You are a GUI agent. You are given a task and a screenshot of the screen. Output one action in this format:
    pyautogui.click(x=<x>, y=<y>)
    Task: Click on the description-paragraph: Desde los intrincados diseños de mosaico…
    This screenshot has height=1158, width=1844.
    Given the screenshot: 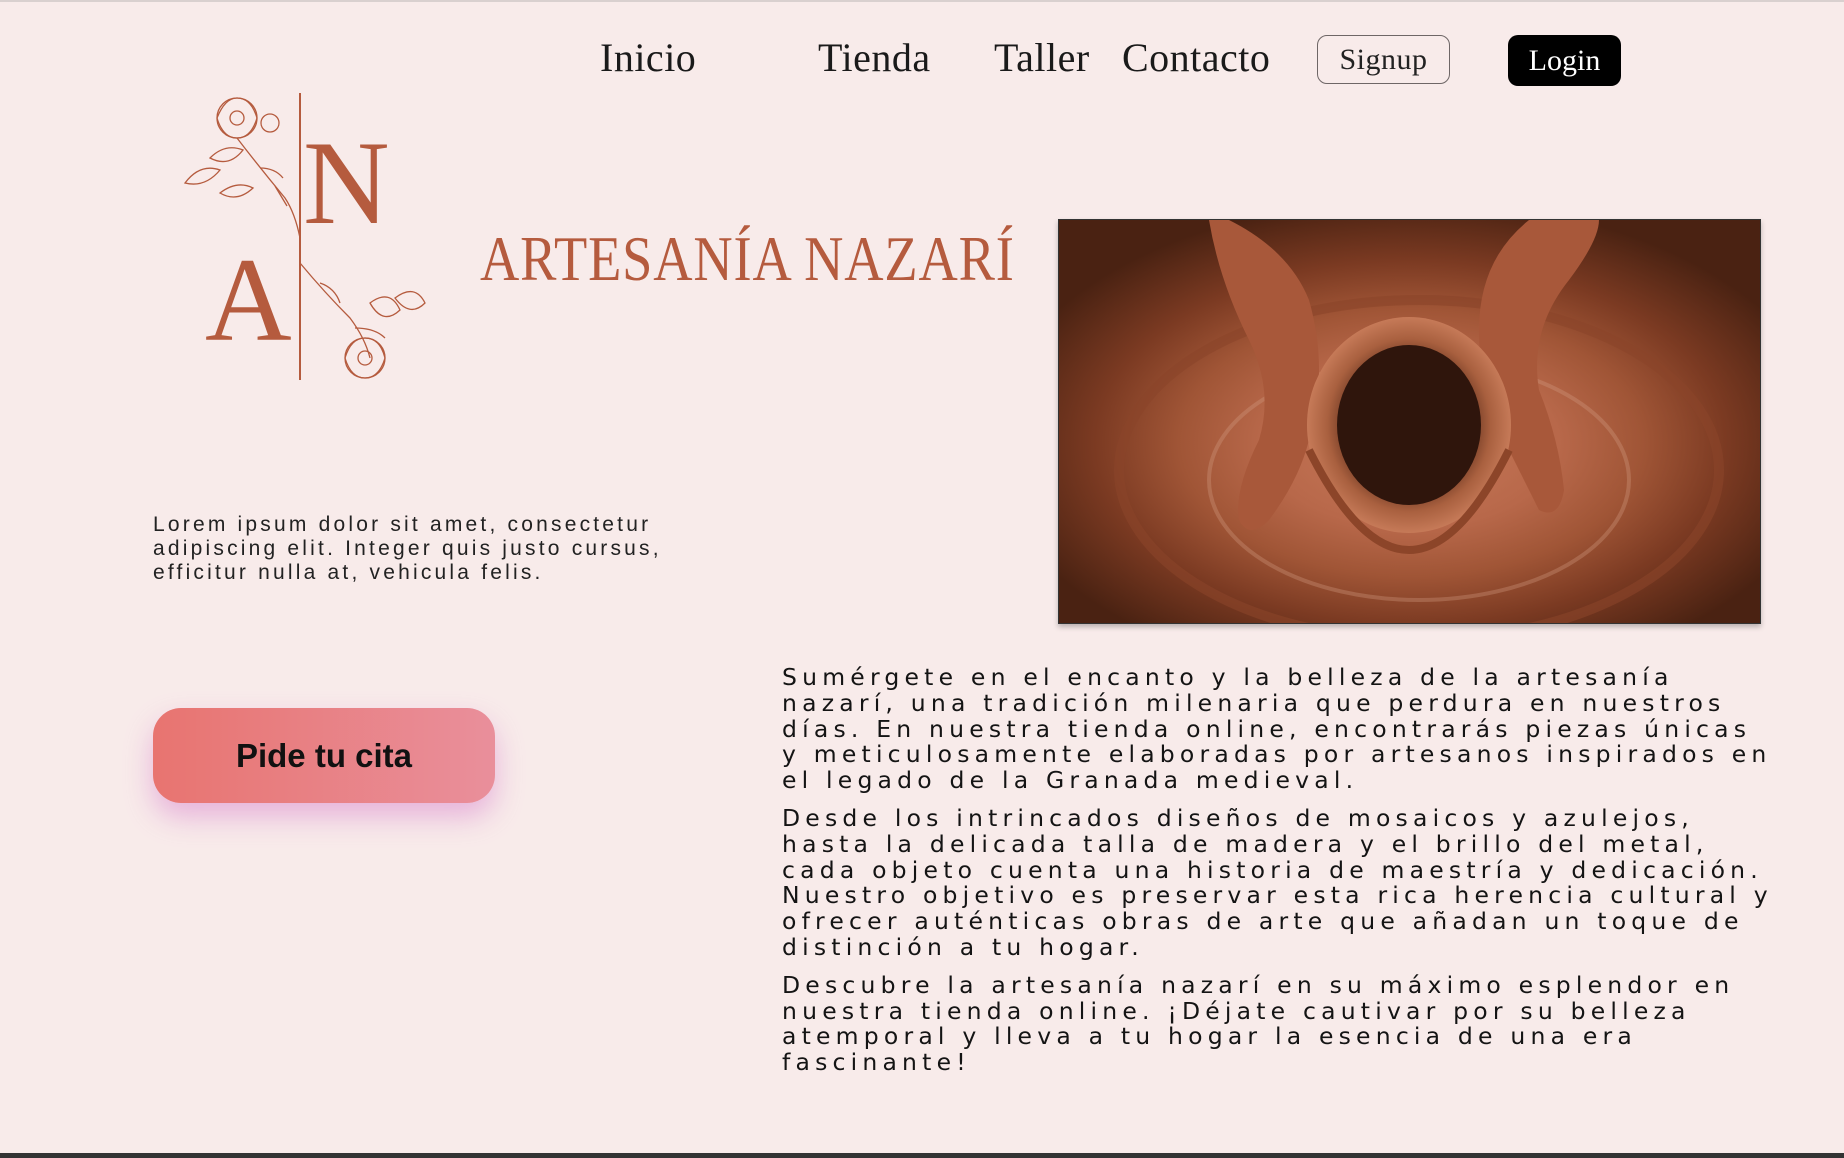 What is the action you would take?
    pyautogui.click(x=1277, y=882)
    